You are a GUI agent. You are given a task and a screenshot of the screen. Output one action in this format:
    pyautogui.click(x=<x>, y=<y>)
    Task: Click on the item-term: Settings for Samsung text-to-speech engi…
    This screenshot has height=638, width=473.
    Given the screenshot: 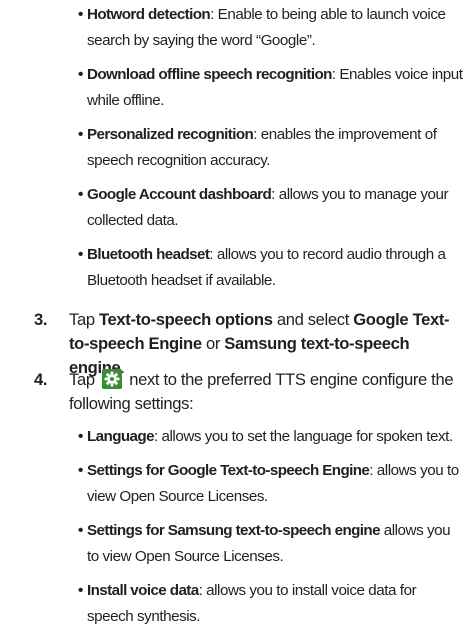 What is the action you would take?
    pyautogui.click(x=234, y=530)
    